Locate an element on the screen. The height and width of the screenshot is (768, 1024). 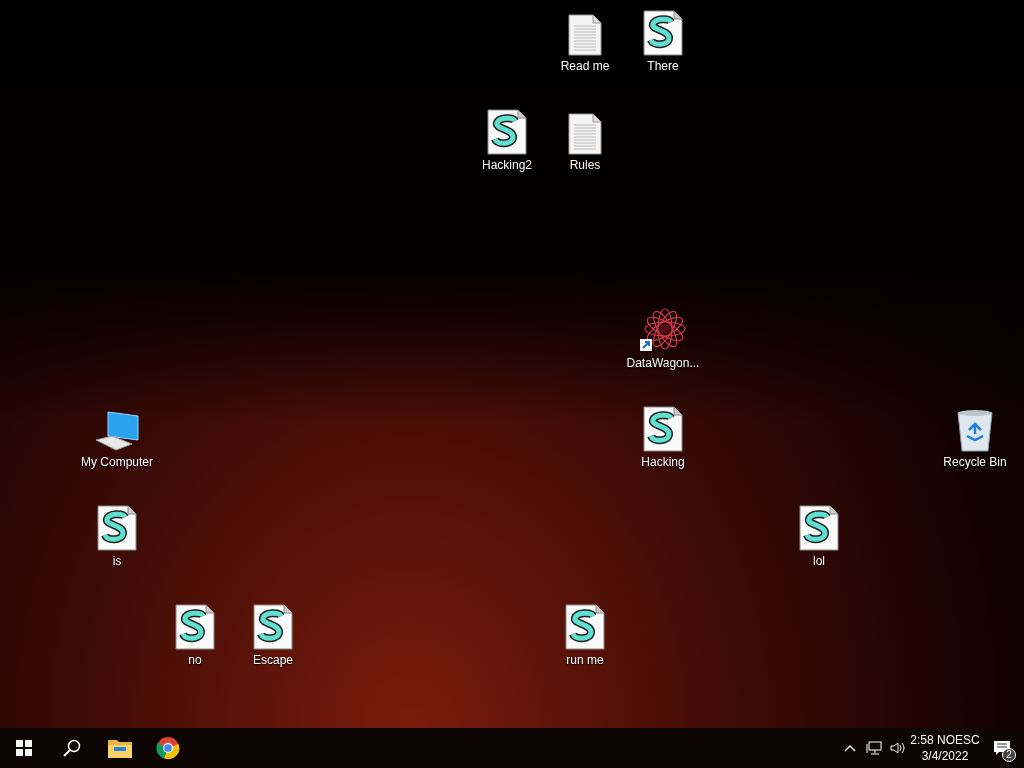
desktop-icon: lol is located at coordinates (819, 539).